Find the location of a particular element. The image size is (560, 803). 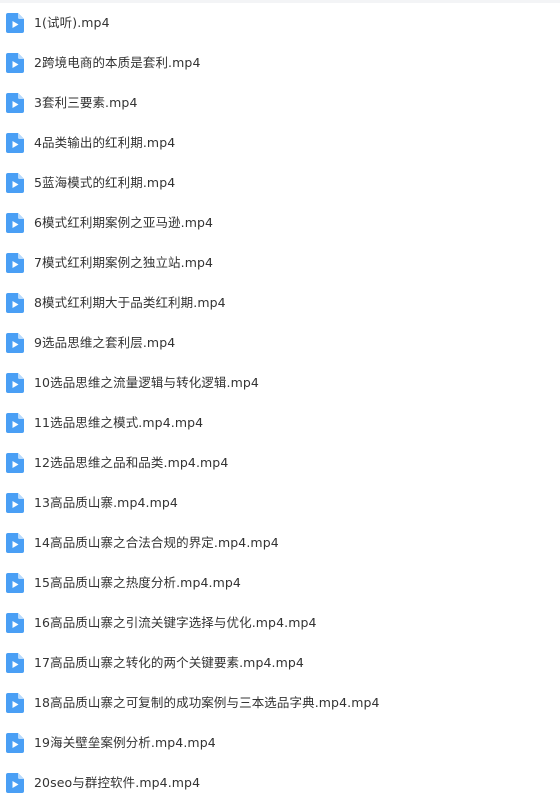

file-row: 19海关壁垒案例分析.mp4.mp4 is located at coordinates (280, 743).